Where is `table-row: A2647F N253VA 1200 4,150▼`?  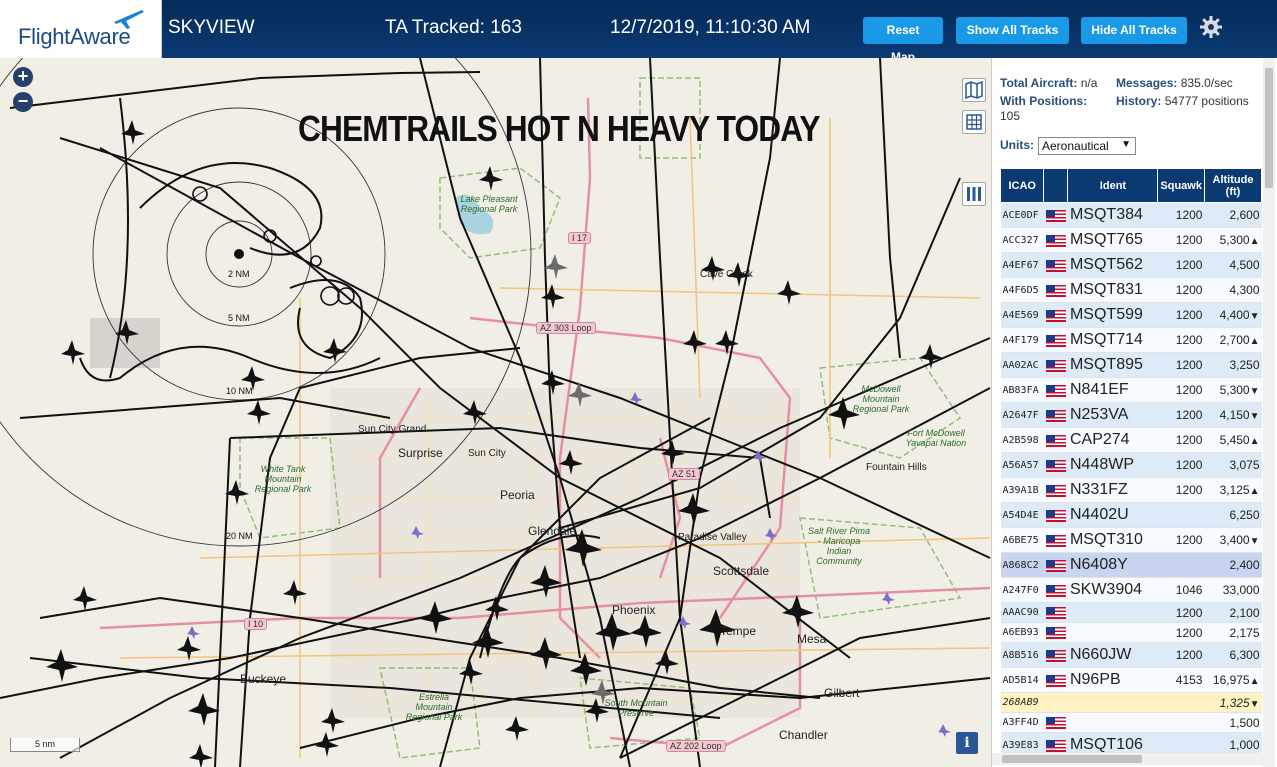
table-row: A2647F N253VA 1200 4,150▼ is located at coordinates (1131, 415).